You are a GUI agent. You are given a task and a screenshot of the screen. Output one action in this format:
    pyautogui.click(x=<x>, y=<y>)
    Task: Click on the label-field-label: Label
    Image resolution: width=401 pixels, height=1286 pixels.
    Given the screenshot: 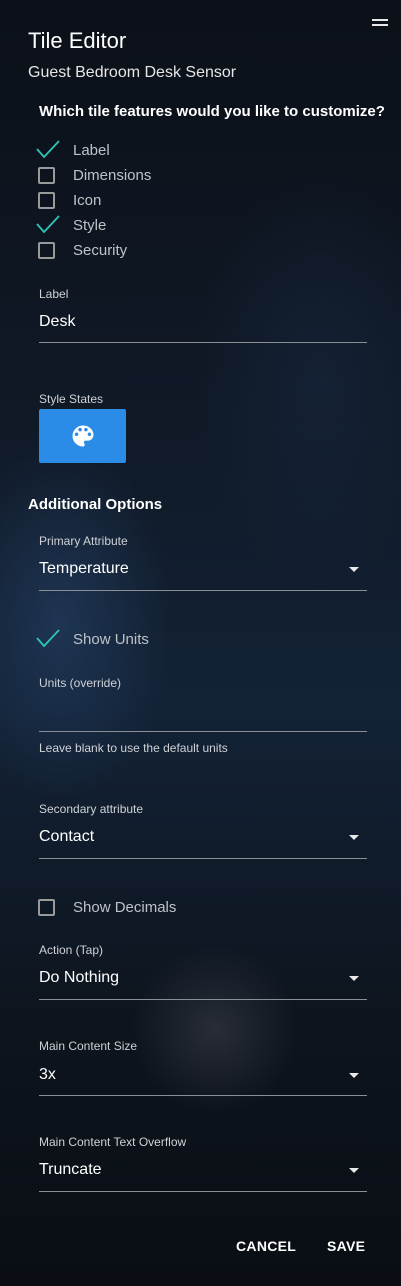 What is the action you would take?
    pyautogui.click(x=54, y=294)
    